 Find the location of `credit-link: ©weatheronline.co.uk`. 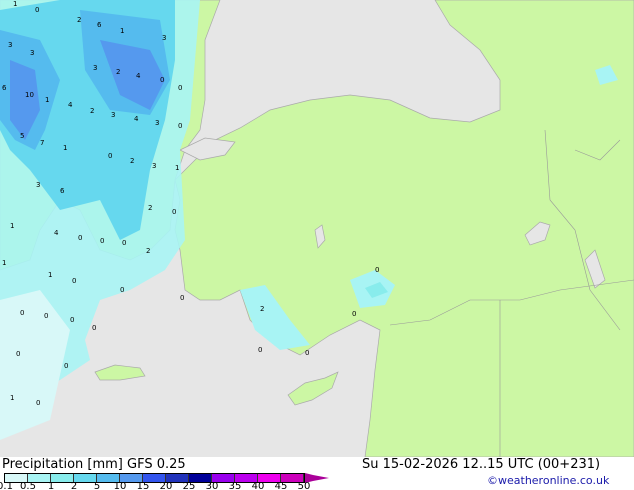

credit-link: ©weatheronline.co.uk is located at coordinates (548, 480).